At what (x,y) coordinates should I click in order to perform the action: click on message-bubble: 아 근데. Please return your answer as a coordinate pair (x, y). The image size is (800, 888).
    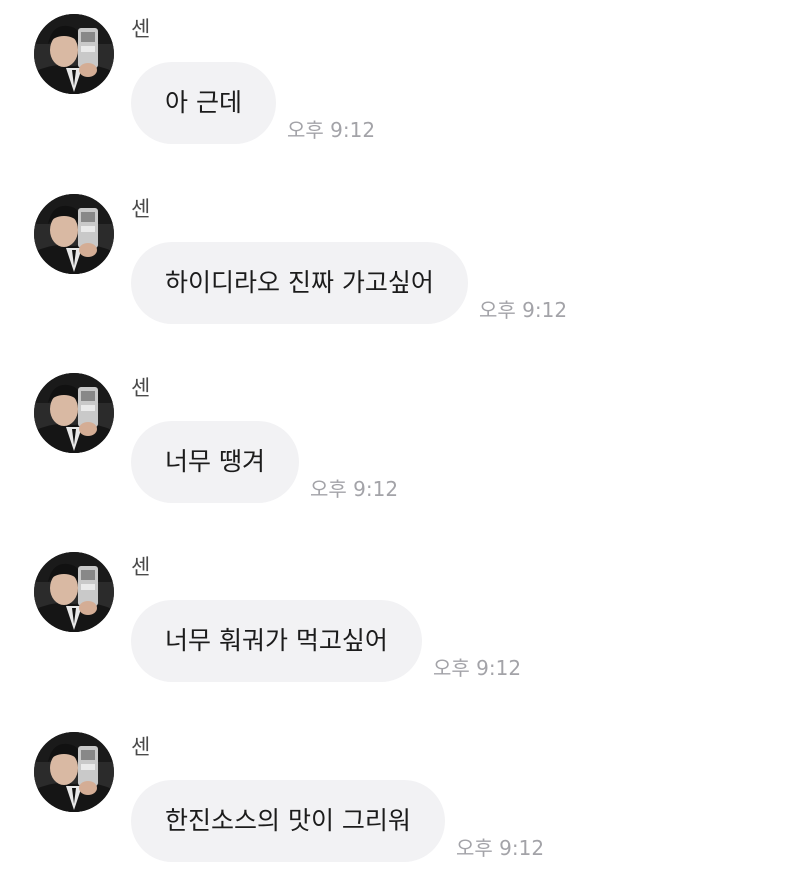
    Looking at the image, I should click on (203, 103).